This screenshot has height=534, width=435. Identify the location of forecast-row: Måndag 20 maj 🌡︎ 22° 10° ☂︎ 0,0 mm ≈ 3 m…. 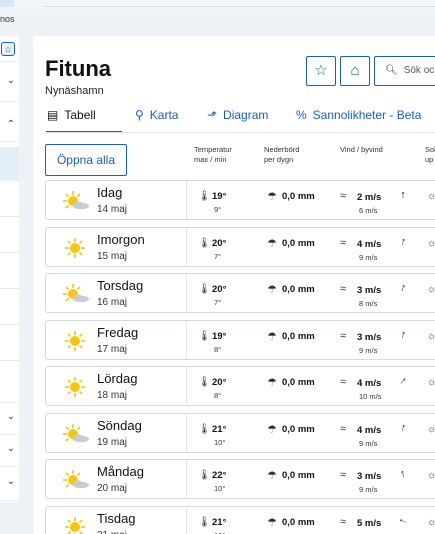
(240, 479).